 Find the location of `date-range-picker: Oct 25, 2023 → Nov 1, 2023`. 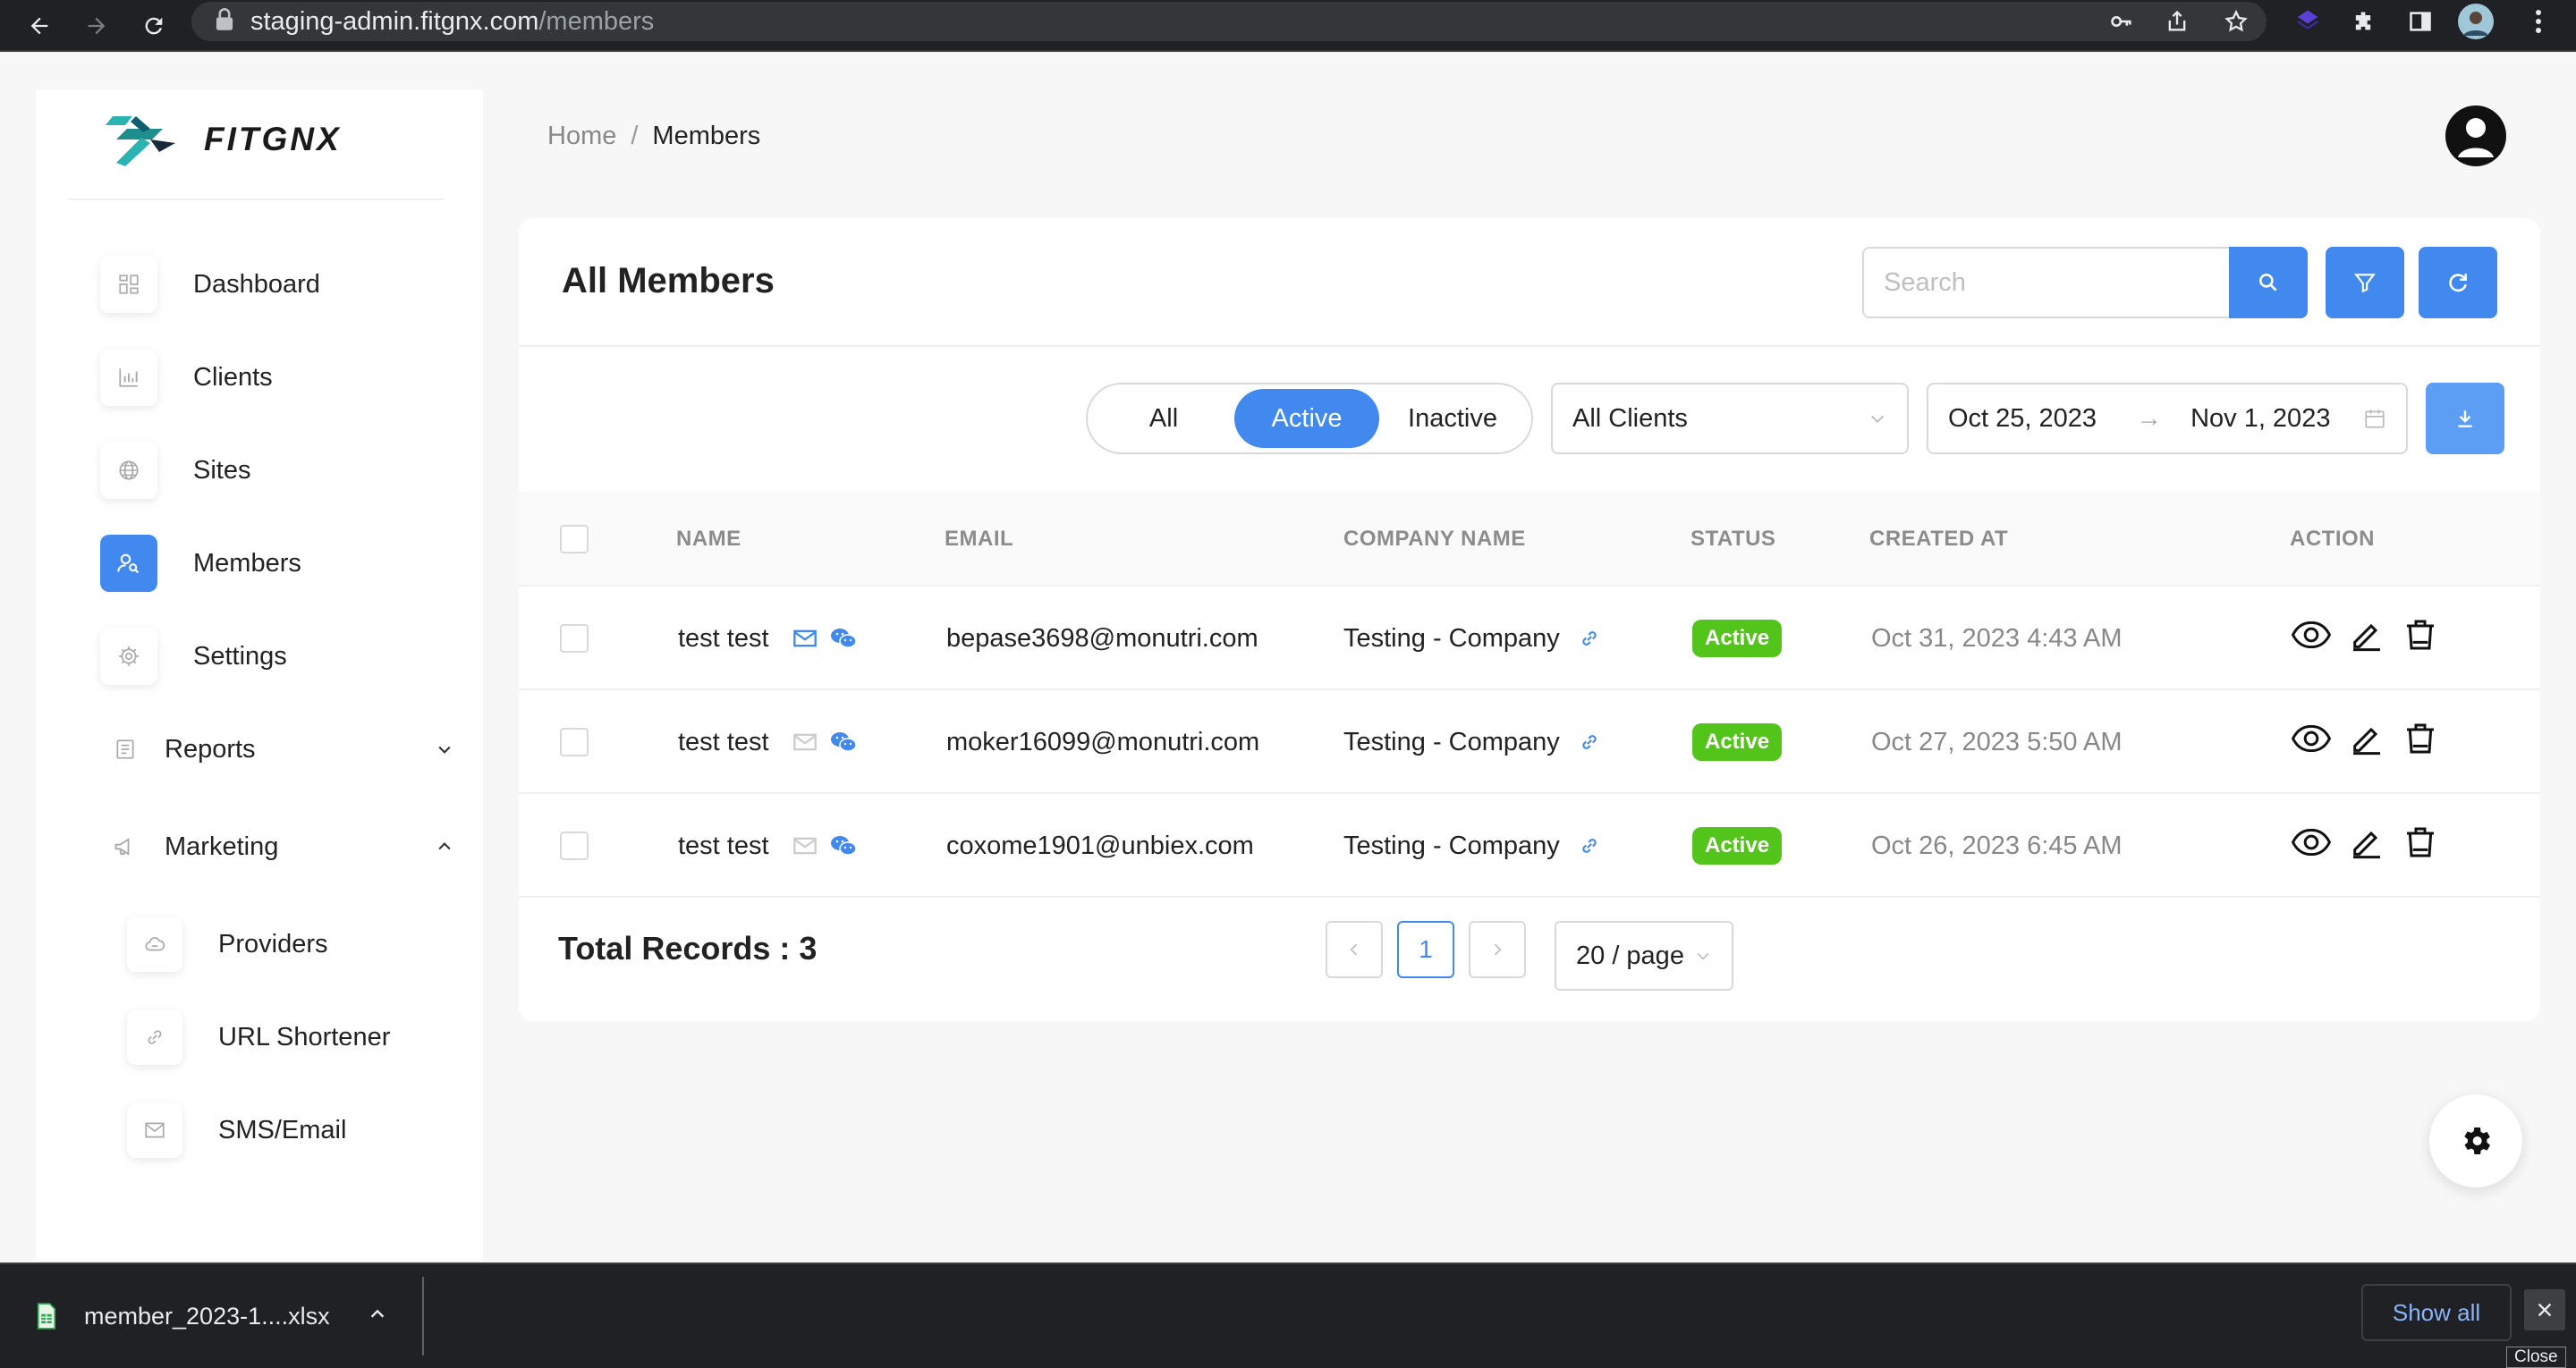

date-range-picker: Oct 25, 2023 → Nov 1, 2023 is located at coordinates (2167, 418).